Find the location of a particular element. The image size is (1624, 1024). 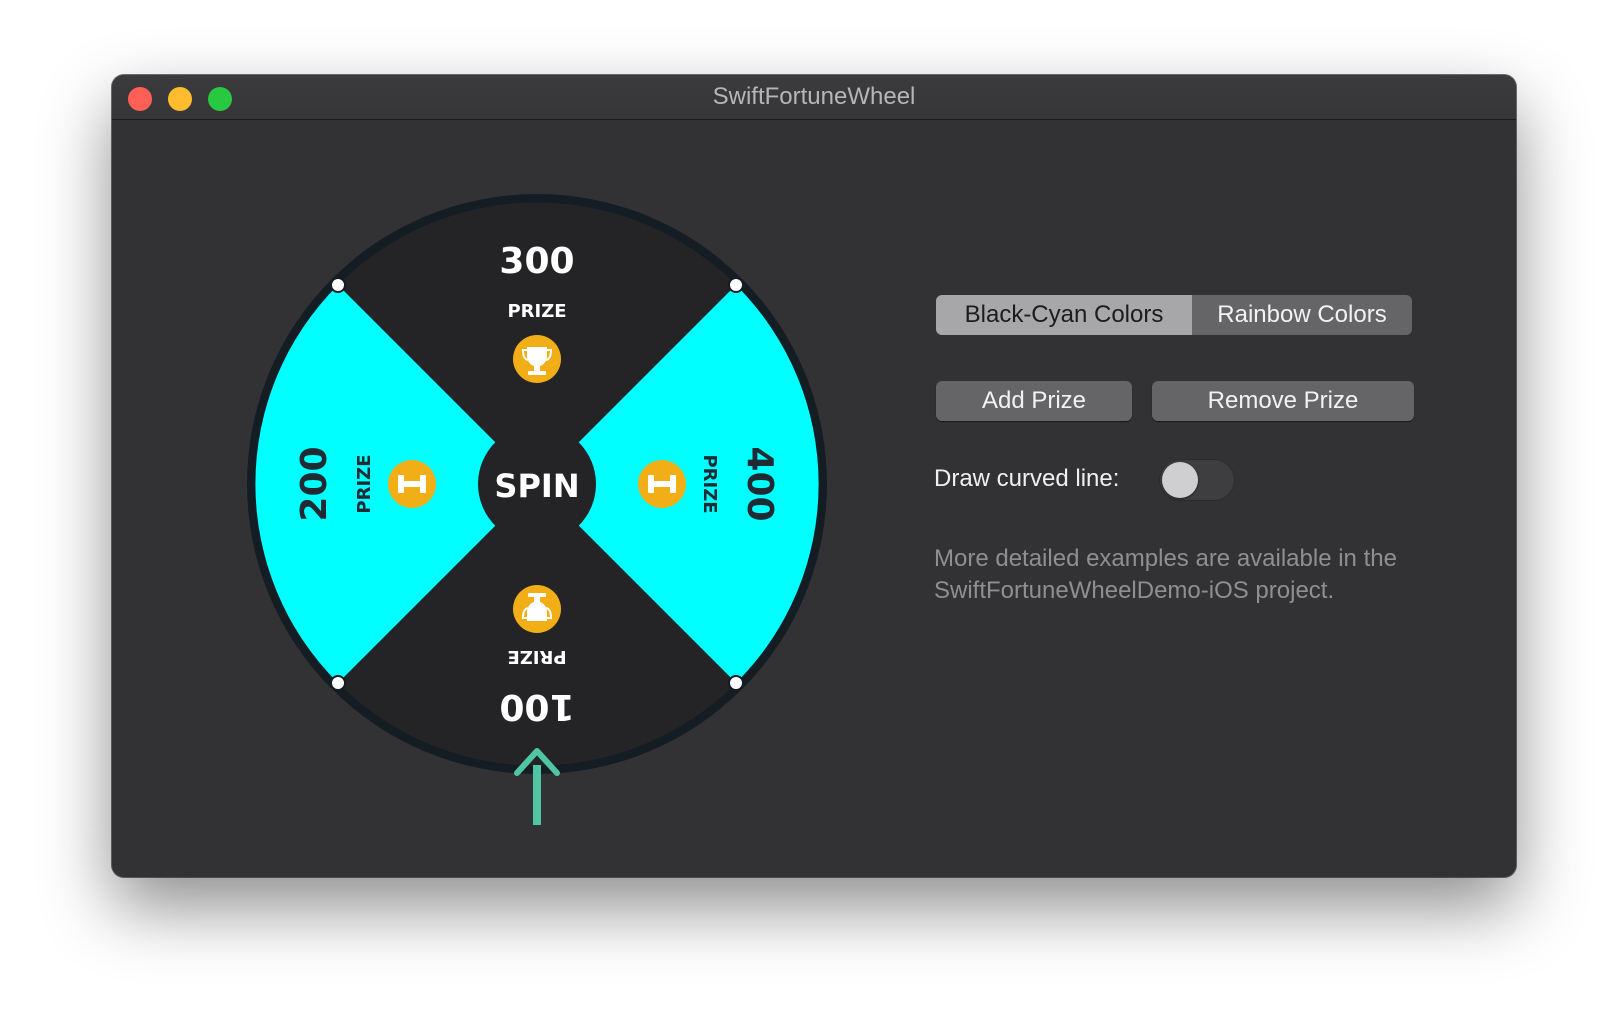

remove-prize-button: Remove Prize is located at coordinates (1283, 401).